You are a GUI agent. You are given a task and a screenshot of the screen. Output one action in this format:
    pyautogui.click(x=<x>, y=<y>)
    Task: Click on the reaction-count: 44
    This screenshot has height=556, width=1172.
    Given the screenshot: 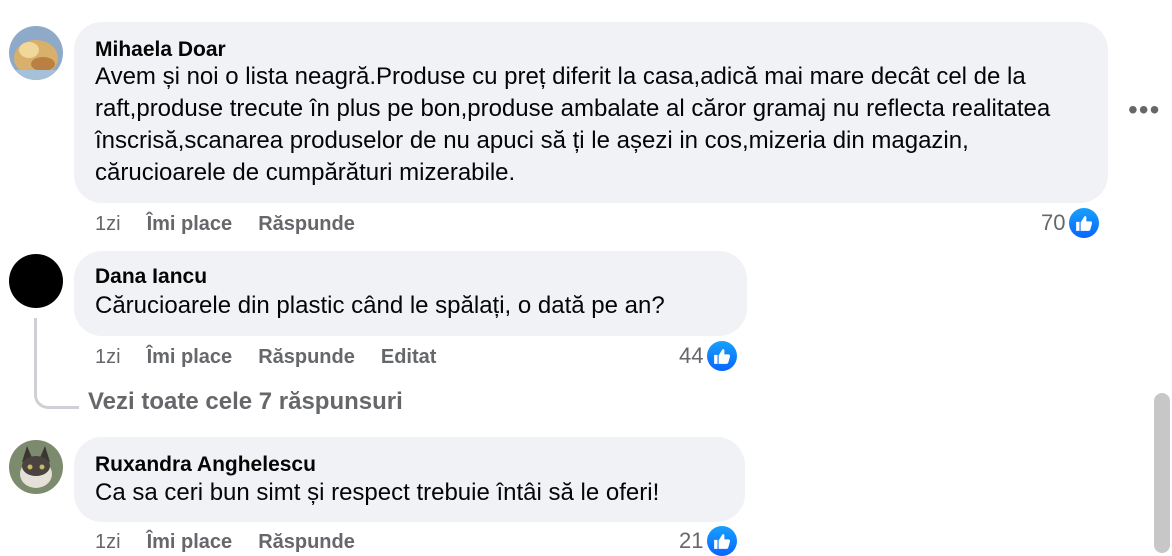 What is the action you would take?
    pyautogui.click(x=691, y=355)
    